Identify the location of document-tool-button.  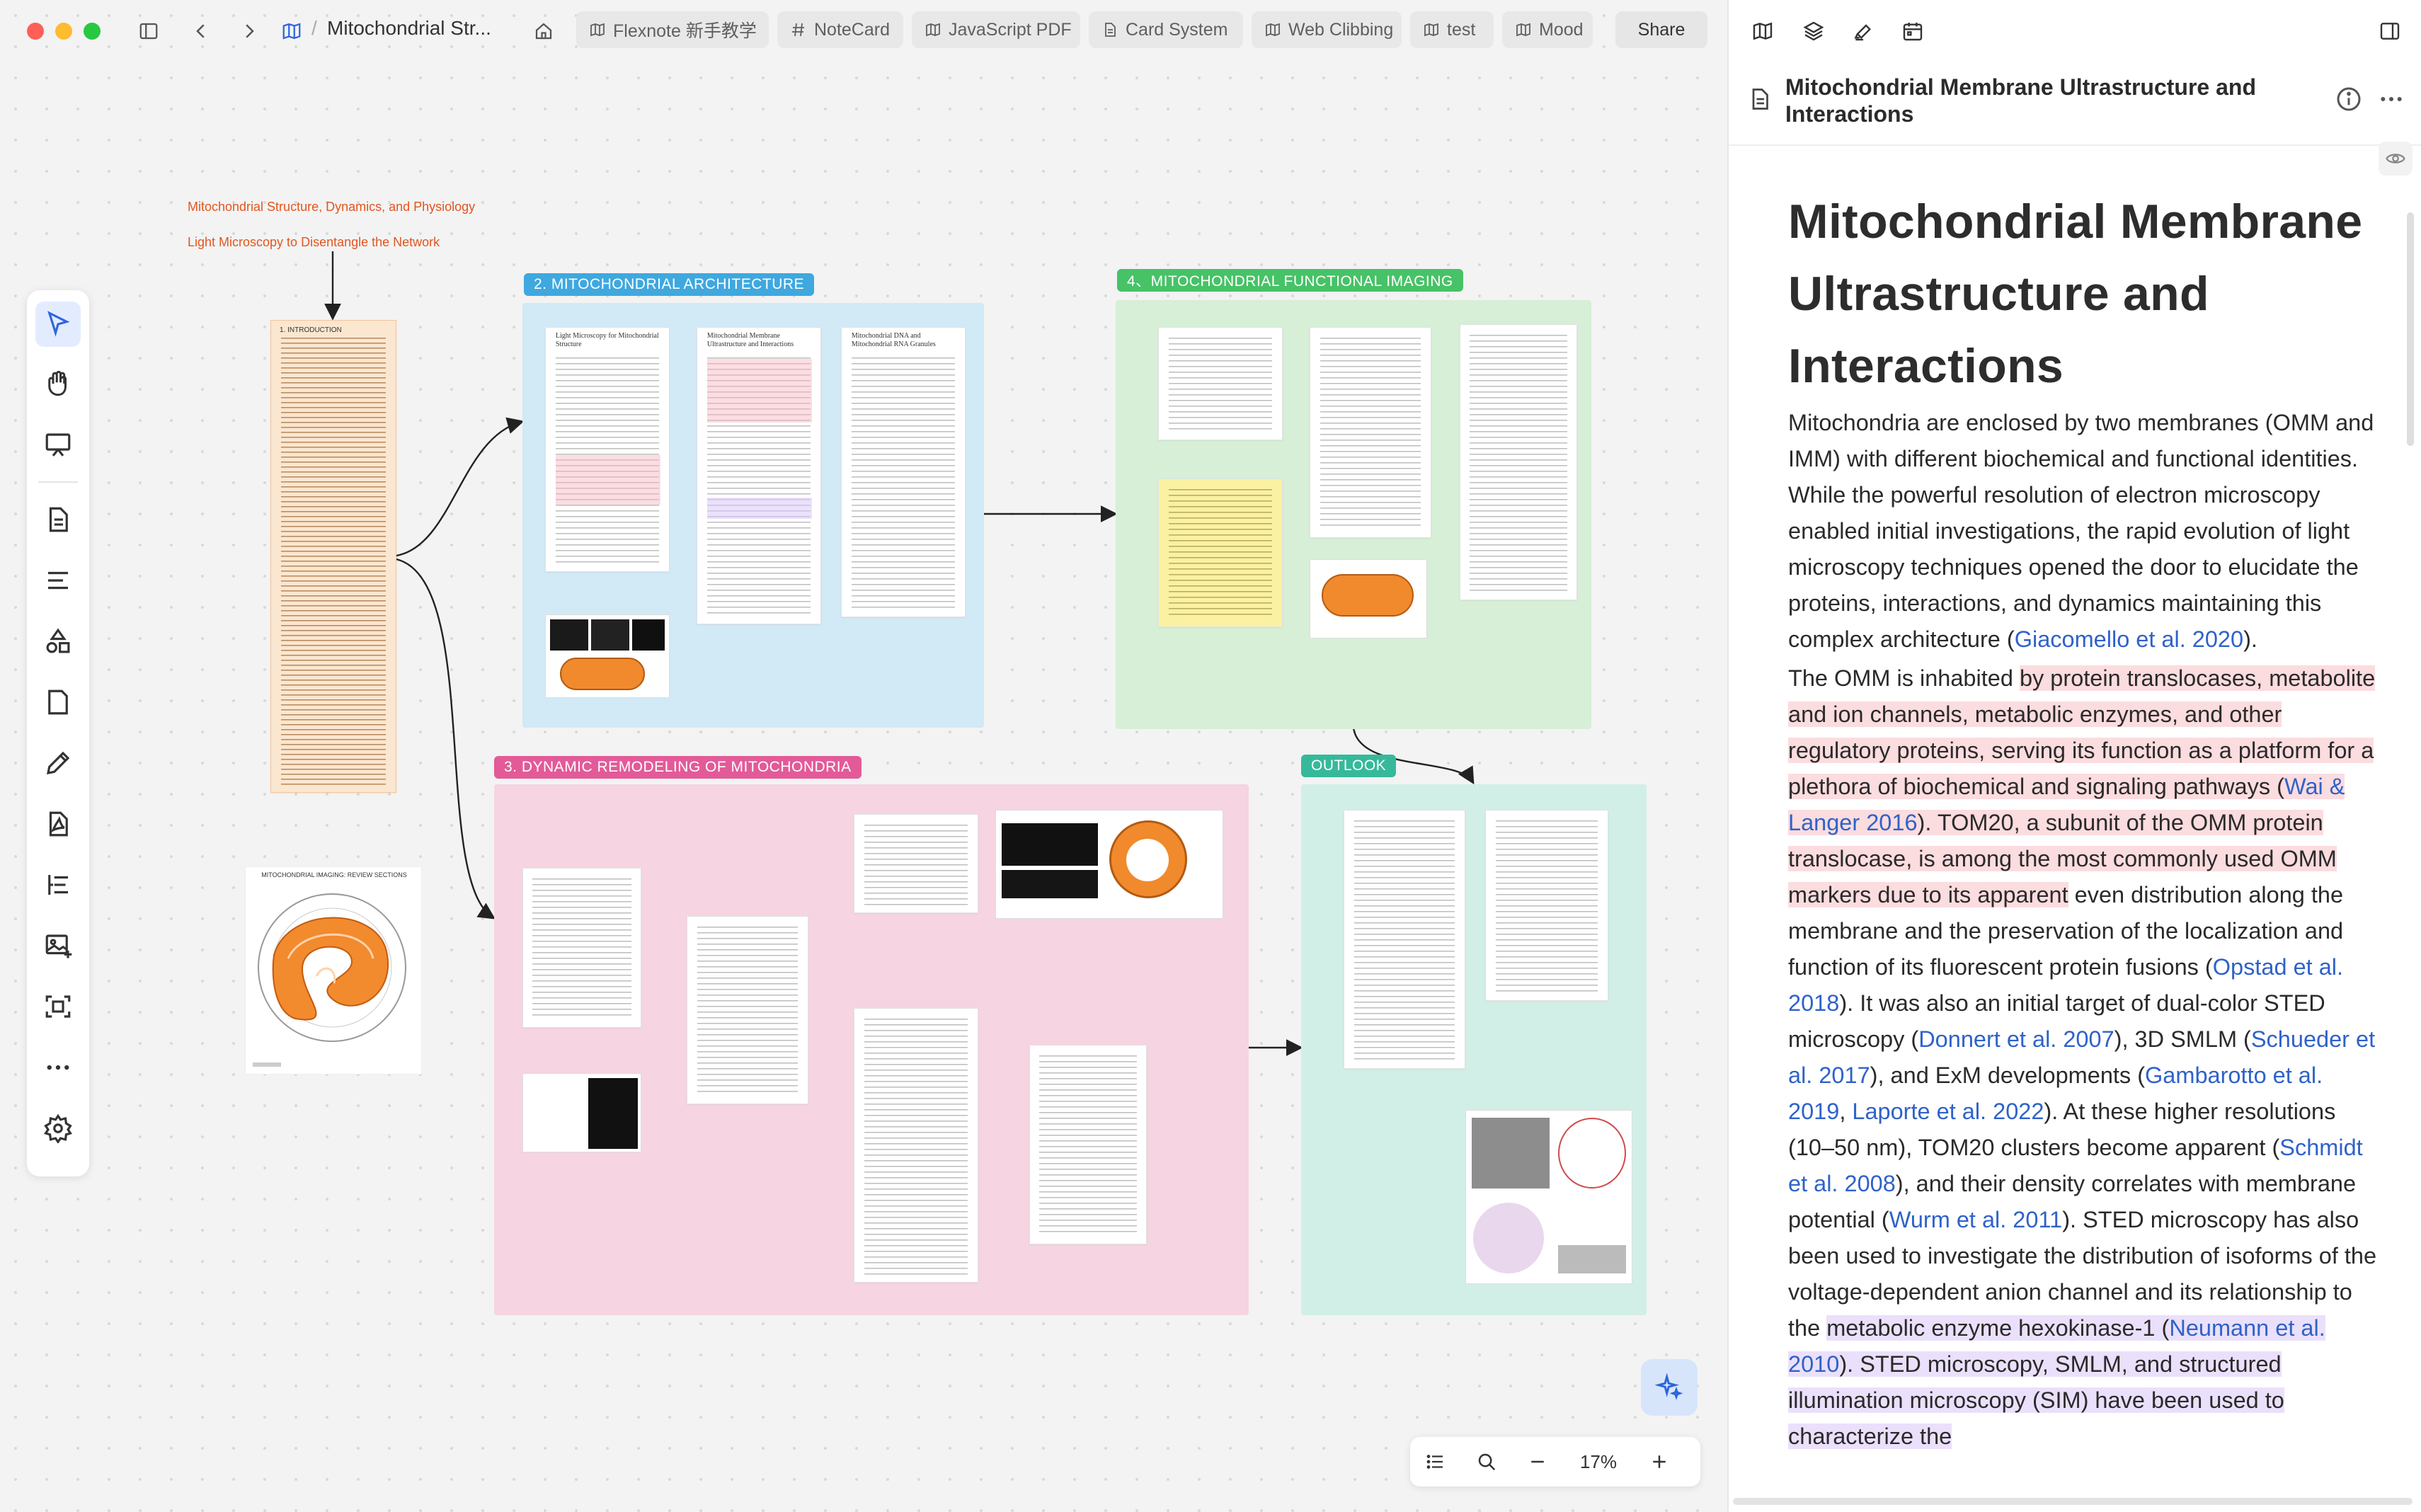
(58, 519).